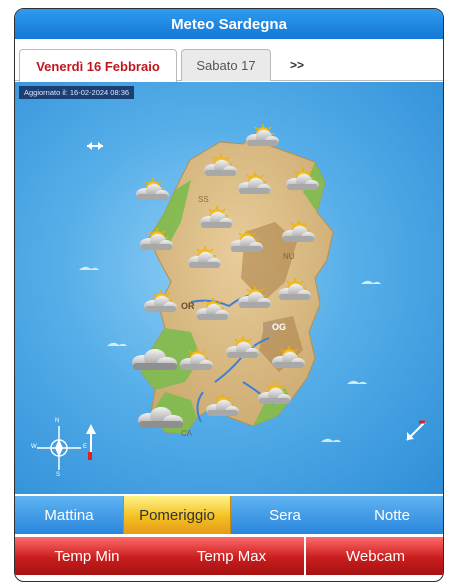 Image resolution: width=450 pixels, height=588 pixels. What do you see at coordinates (374, 556) in the screenshot?
I see `webcam-button: Webcam` at bounding box center [374, 556].